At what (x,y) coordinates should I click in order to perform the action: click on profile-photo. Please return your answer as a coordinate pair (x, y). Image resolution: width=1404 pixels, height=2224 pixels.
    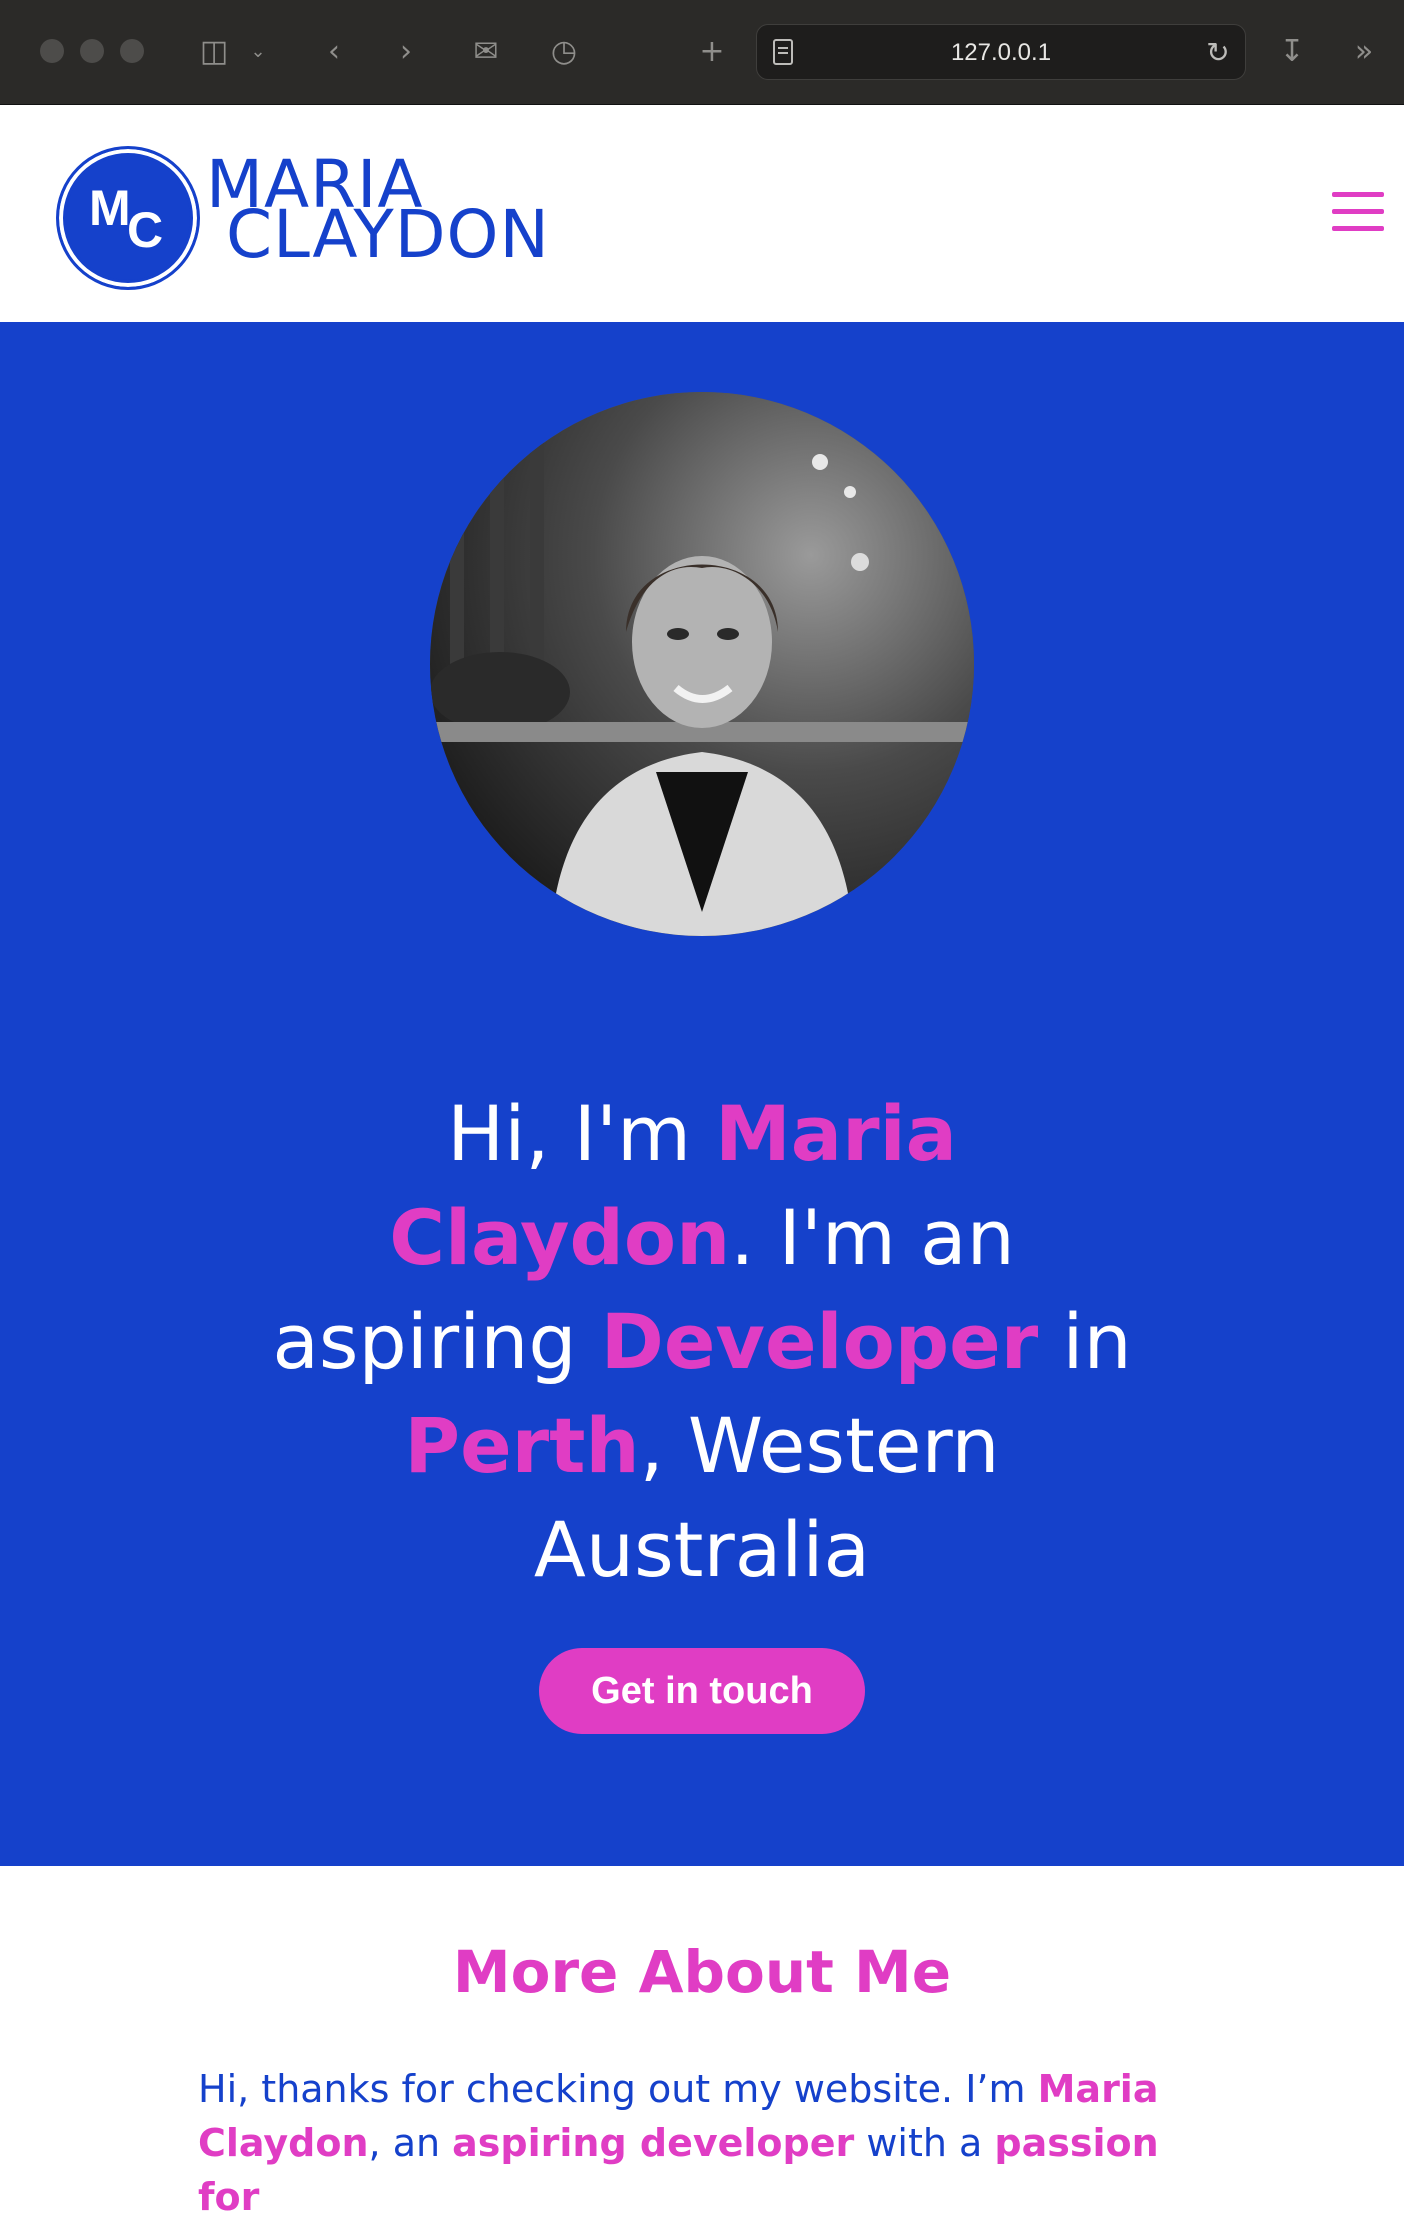
    Looking at the image, I should click on (702, 664).